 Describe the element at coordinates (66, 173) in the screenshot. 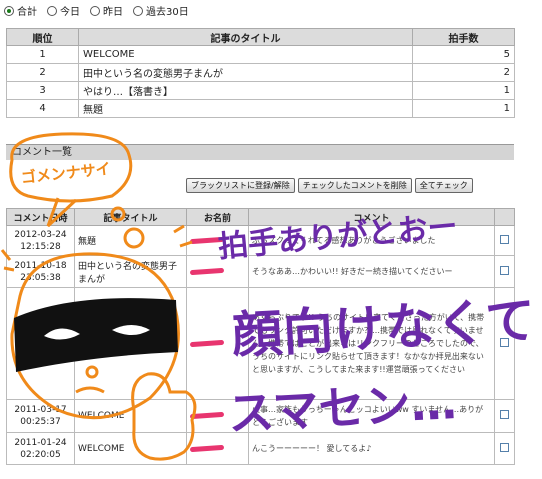

I see `doodle-gomen-text: ゴメンナサイ` at that location.